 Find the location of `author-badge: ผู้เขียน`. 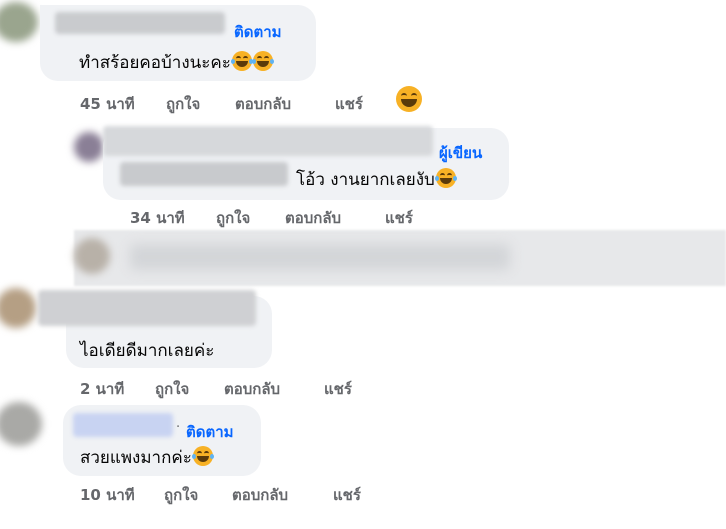

author-badge: ผู้เขียน is located at coordinates (461, 153).